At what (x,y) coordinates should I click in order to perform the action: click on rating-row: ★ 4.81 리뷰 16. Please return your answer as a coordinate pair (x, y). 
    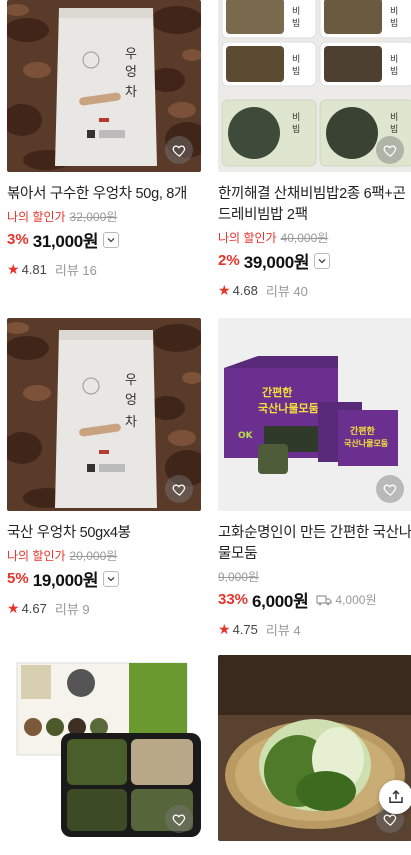
    Looking at the image, I should click on (104, 269).